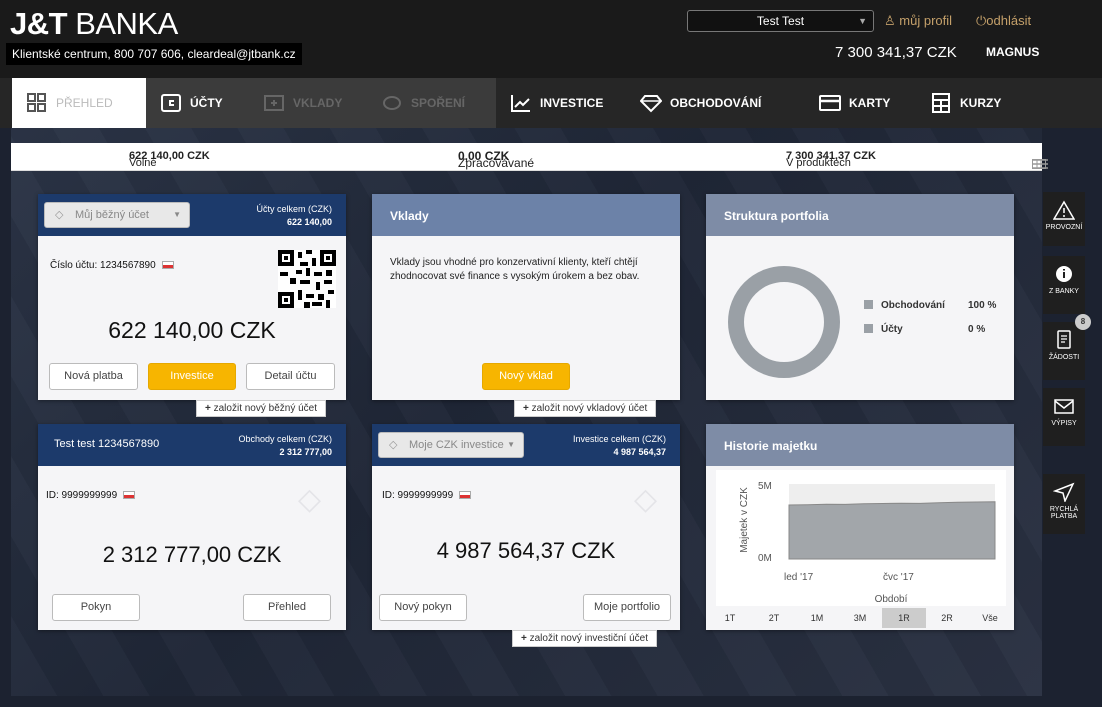 The image size is (1102, 707). I want to click on account-select: ◇ Můj běžný účet ▼, so click(117, 215).